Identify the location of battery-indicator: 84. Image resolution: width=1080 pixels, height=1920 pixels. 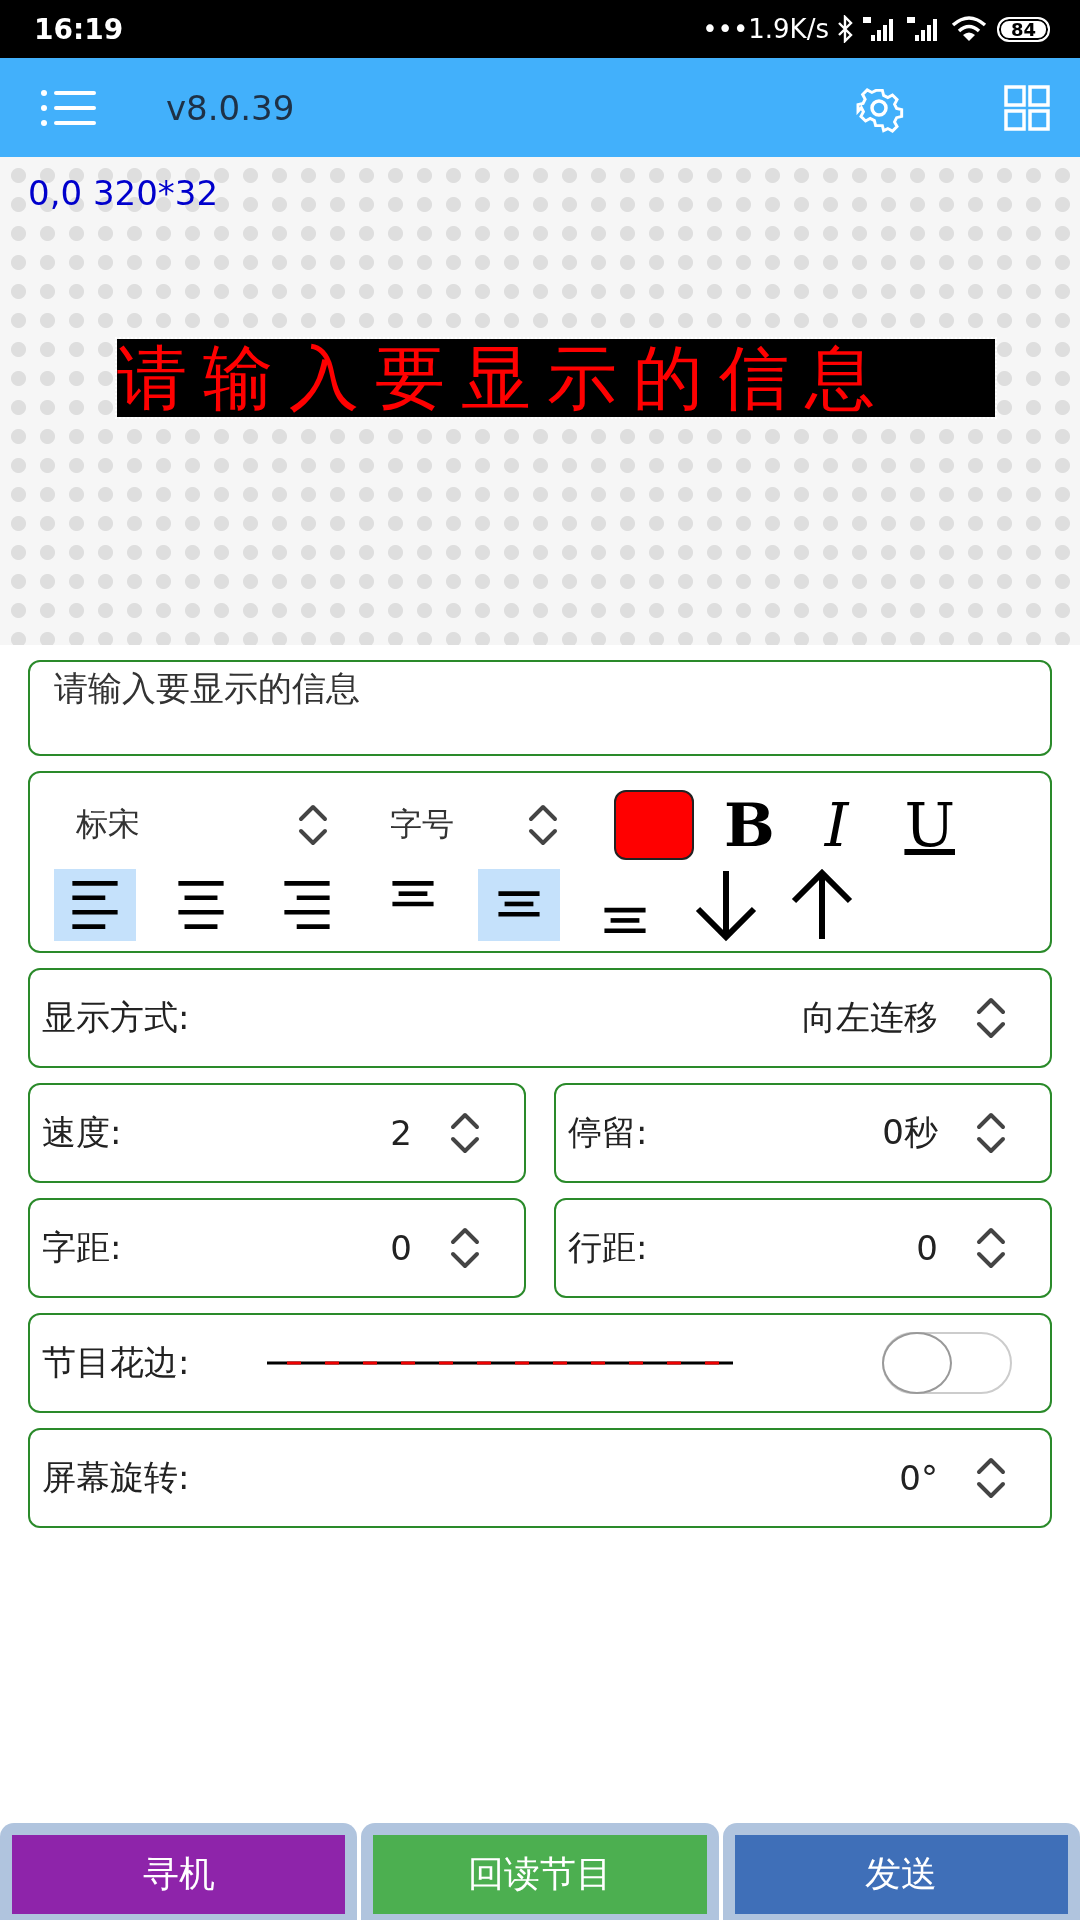
(1023, 29).